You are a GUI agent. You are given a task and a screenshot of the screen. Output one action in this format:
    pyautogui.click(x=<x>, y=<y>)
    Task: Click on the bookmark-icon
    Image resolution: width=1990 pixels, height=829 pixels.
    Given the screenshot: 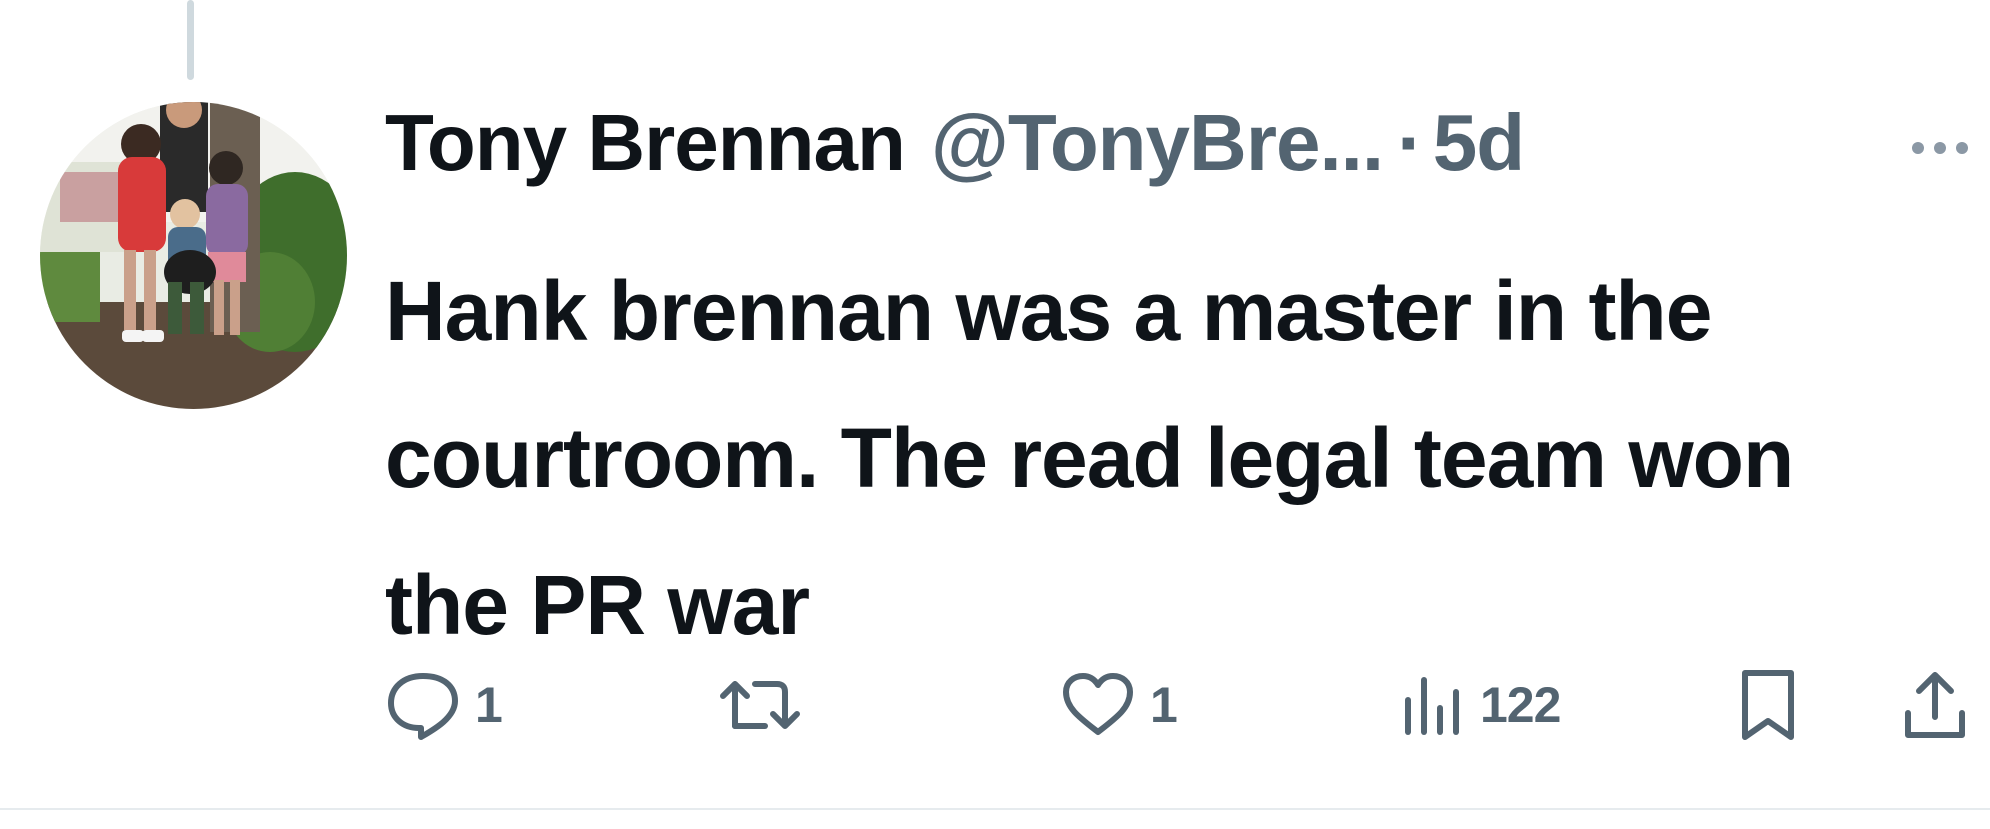 What is the action you would take?
    pyautogui.click(x=1768, y=705)
    